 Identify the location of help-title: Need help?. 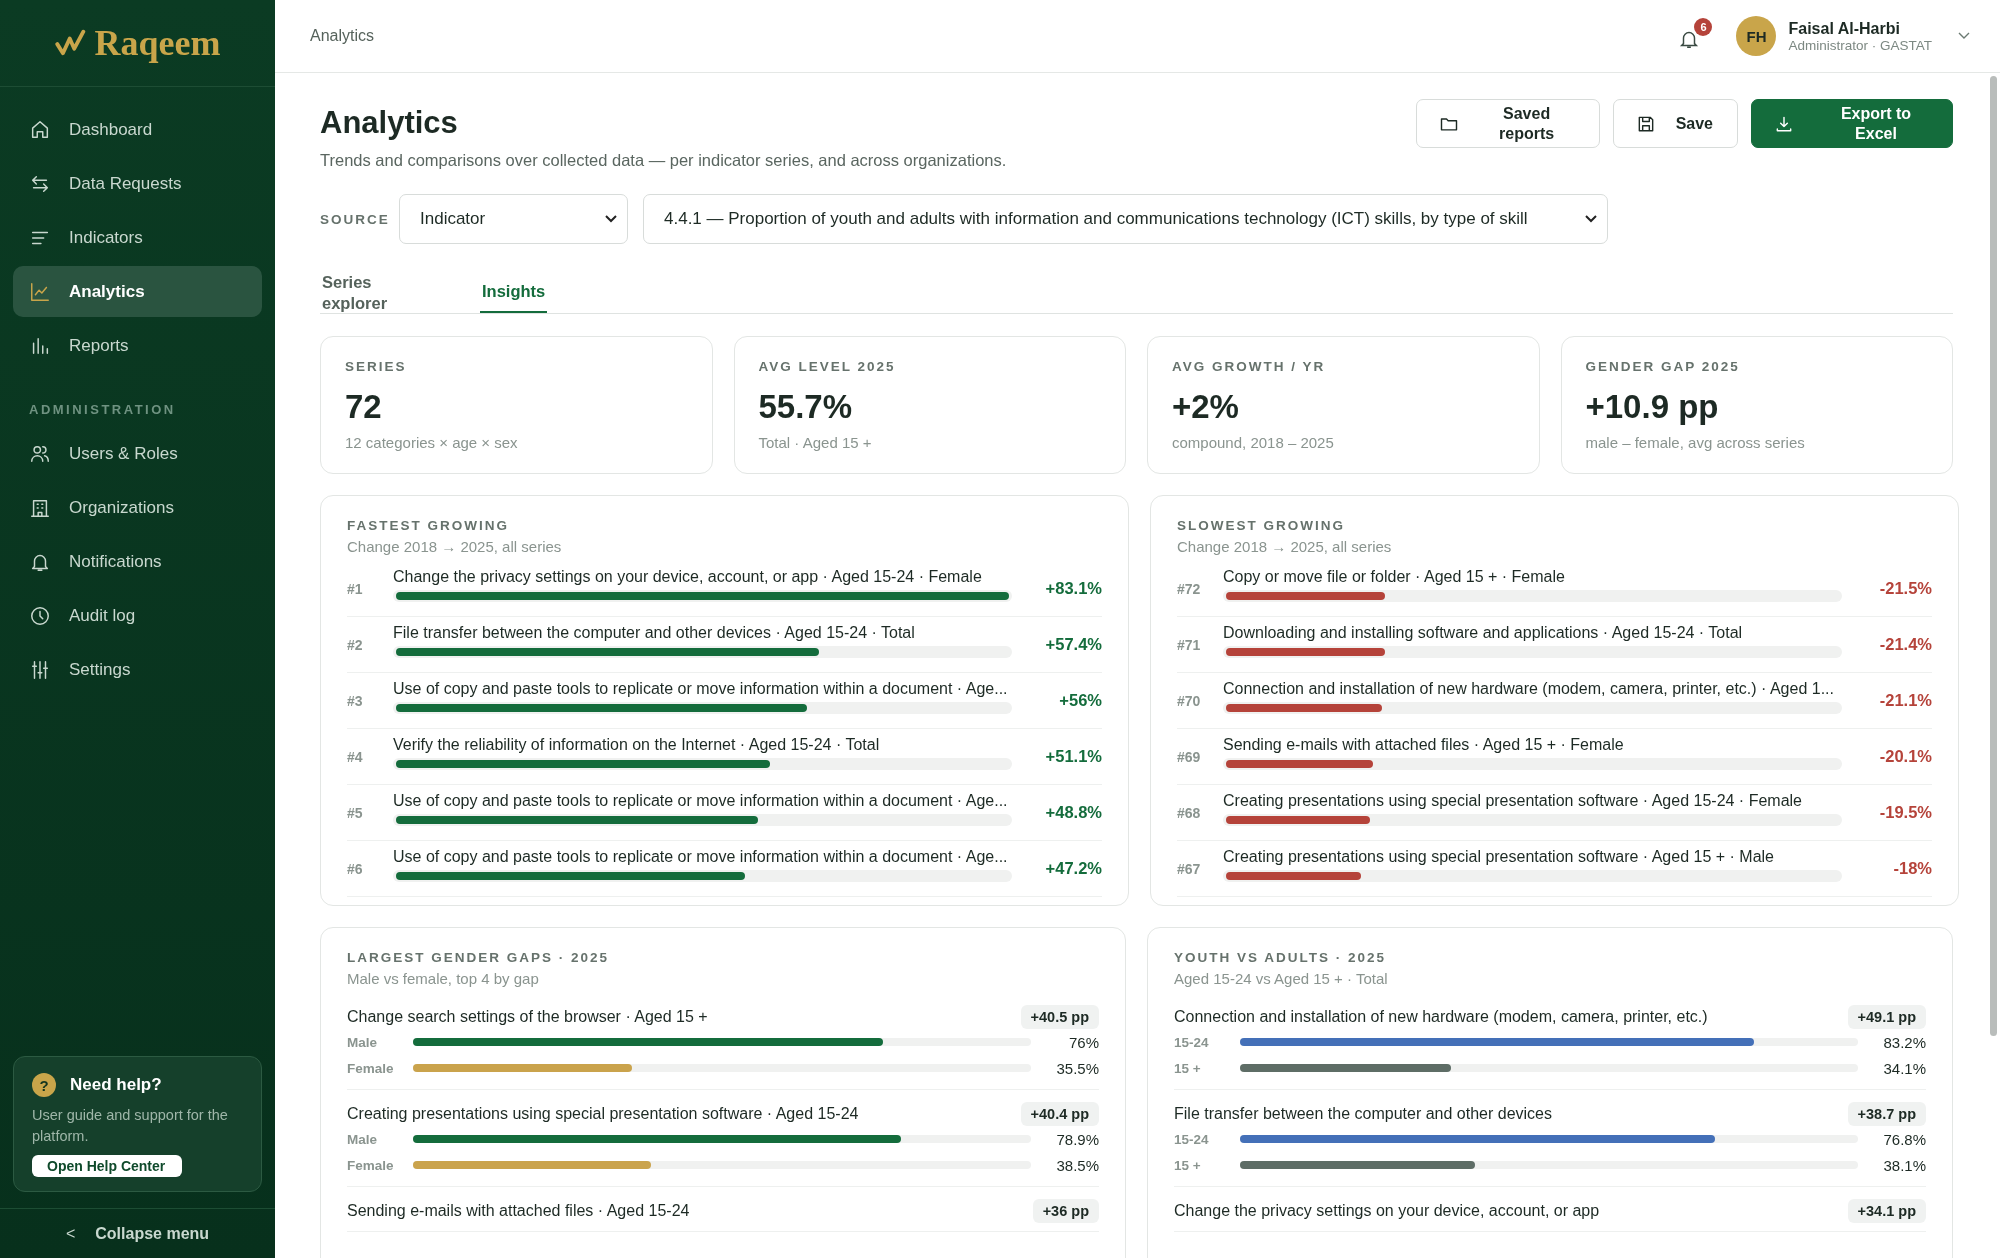
(116, 1085).